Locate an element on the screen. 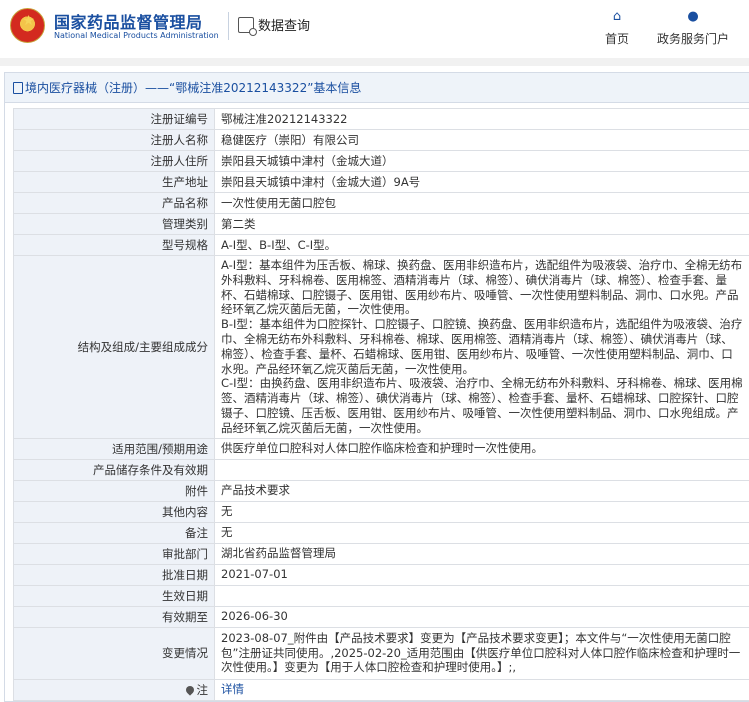 The width and height of the screenshot is (749, 702). table-row: 注册人名称 稳健医疗（崇阳）有限公司 is located at coordinates (381, 140).